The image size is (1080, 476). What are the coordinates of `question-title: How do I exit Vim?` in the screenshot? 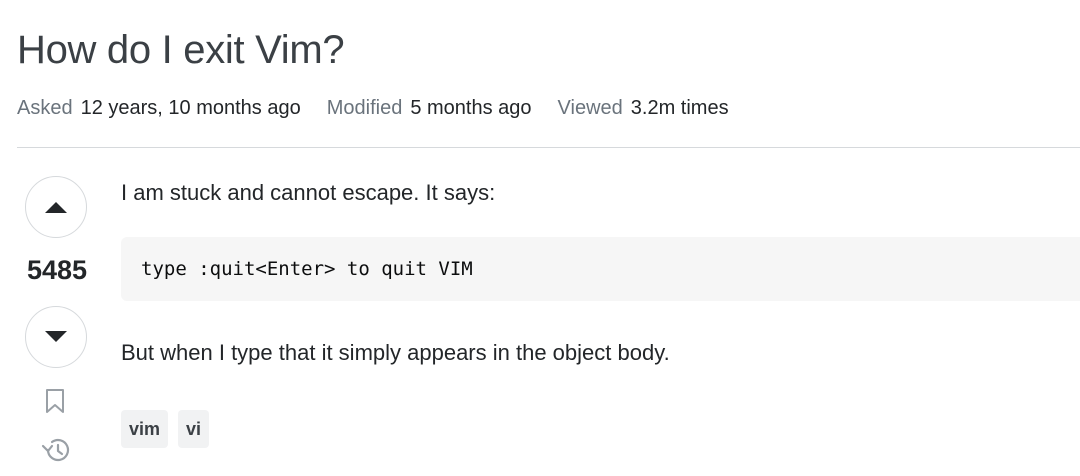 It's located at (181, 50).